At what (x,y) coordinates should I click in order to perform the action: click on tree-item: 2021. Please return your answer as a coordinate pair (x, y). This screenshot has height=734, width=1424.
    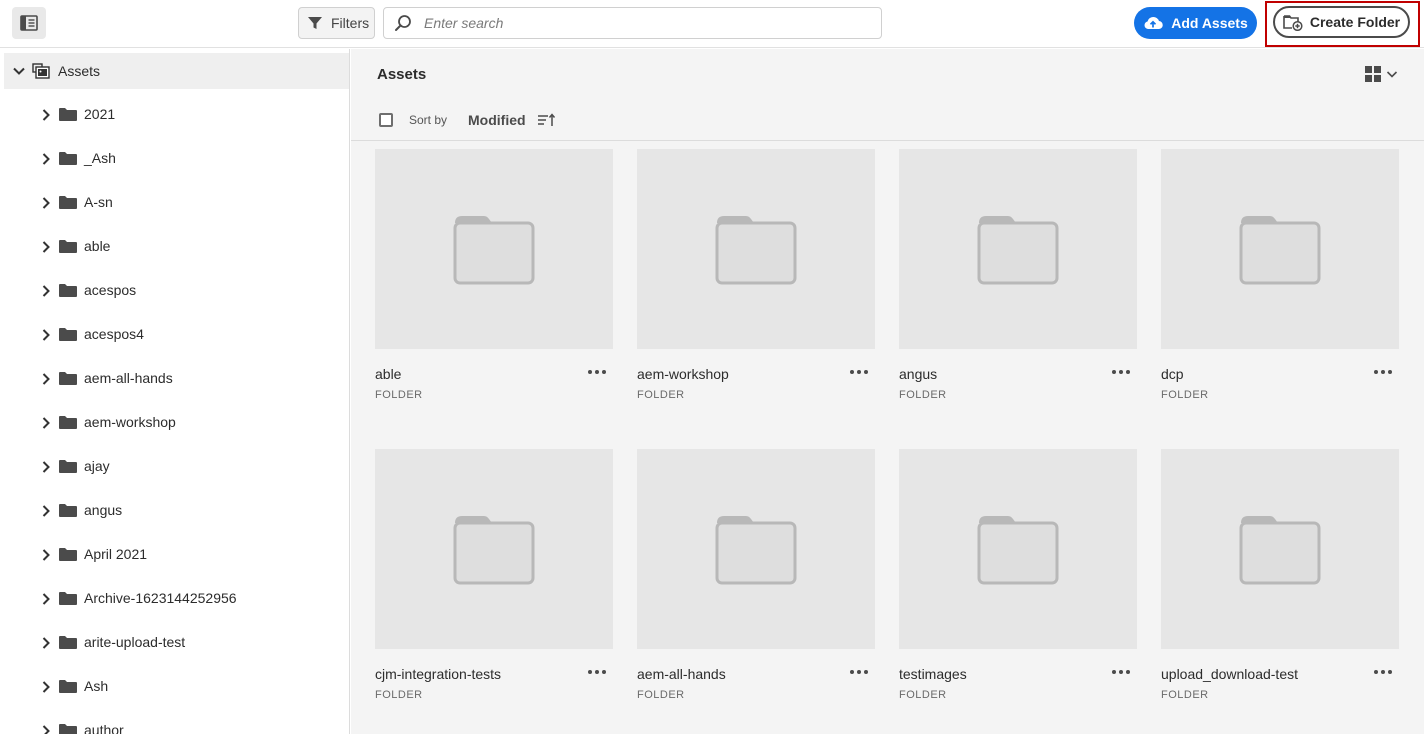
    Looking at the image, I should click on (174, 115).